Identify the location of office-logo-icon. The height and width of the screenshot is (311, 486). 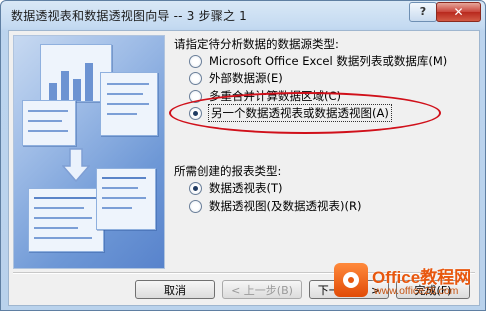
(351, 280).